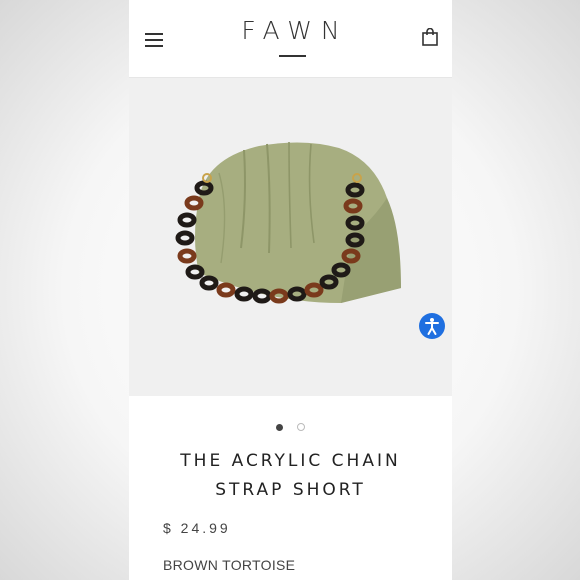 The height and width of the screenshot is (580, 580). What do you see at coordinates (292, 56) in the screenshot?
I see `logo-underline` at bounding box center [292, 56].